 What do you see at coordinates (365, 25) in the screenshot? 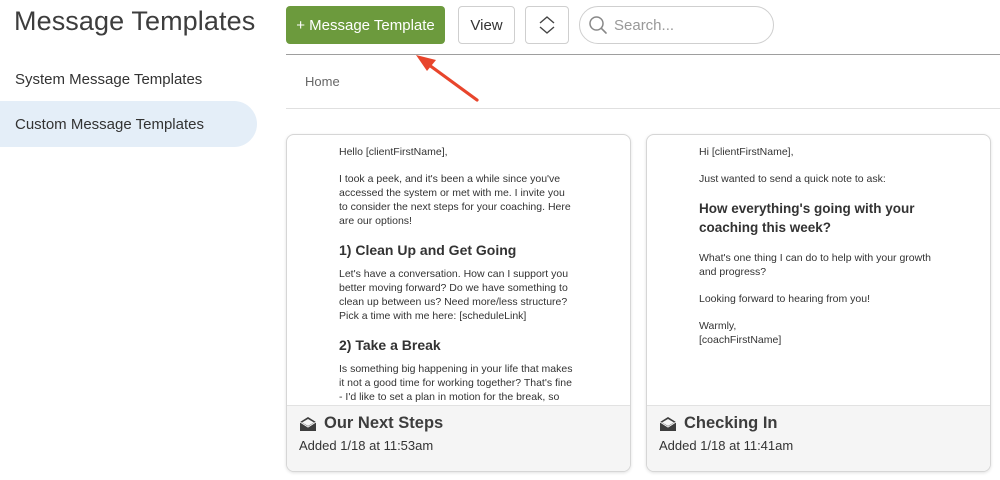
I see `add-message-template-button: + Message Template` at bounding box center [365, 25].